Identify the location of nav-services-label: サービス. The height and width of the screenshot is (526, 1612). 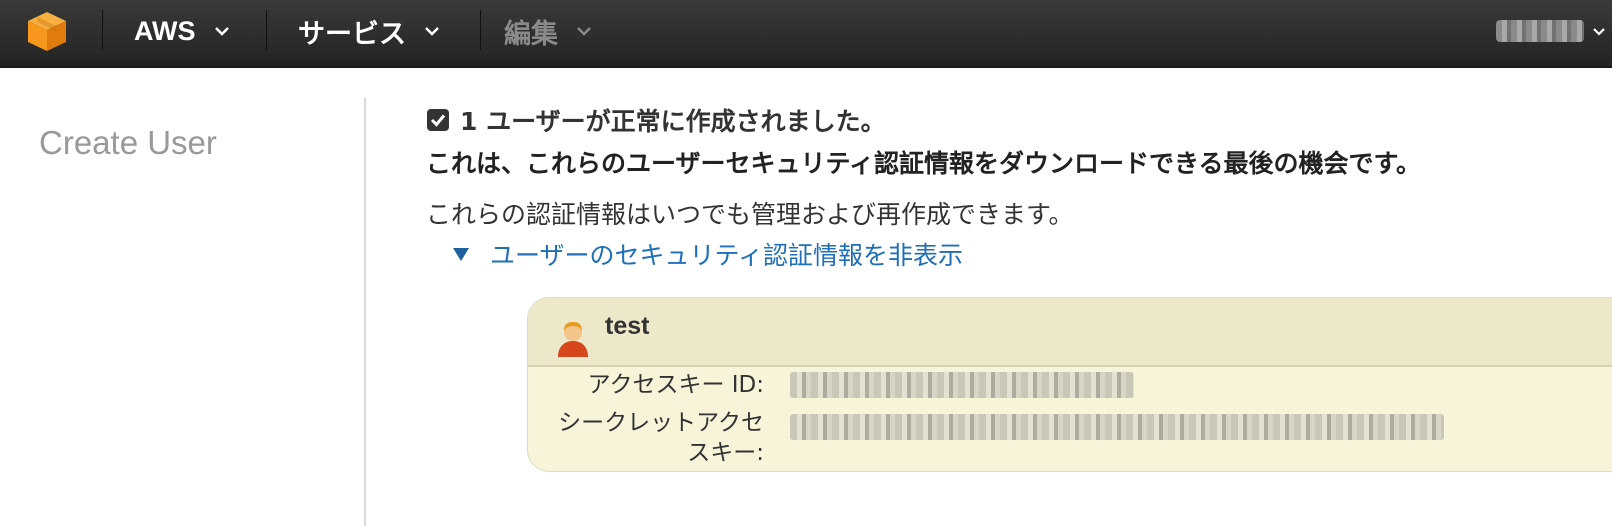
(352, 33).